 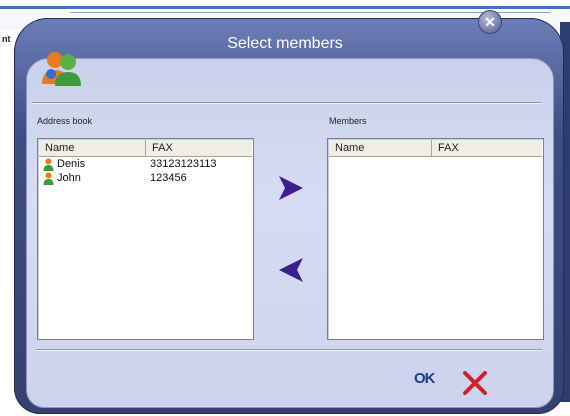 I want to click on remove-member-button, so click(x=291, y=270).